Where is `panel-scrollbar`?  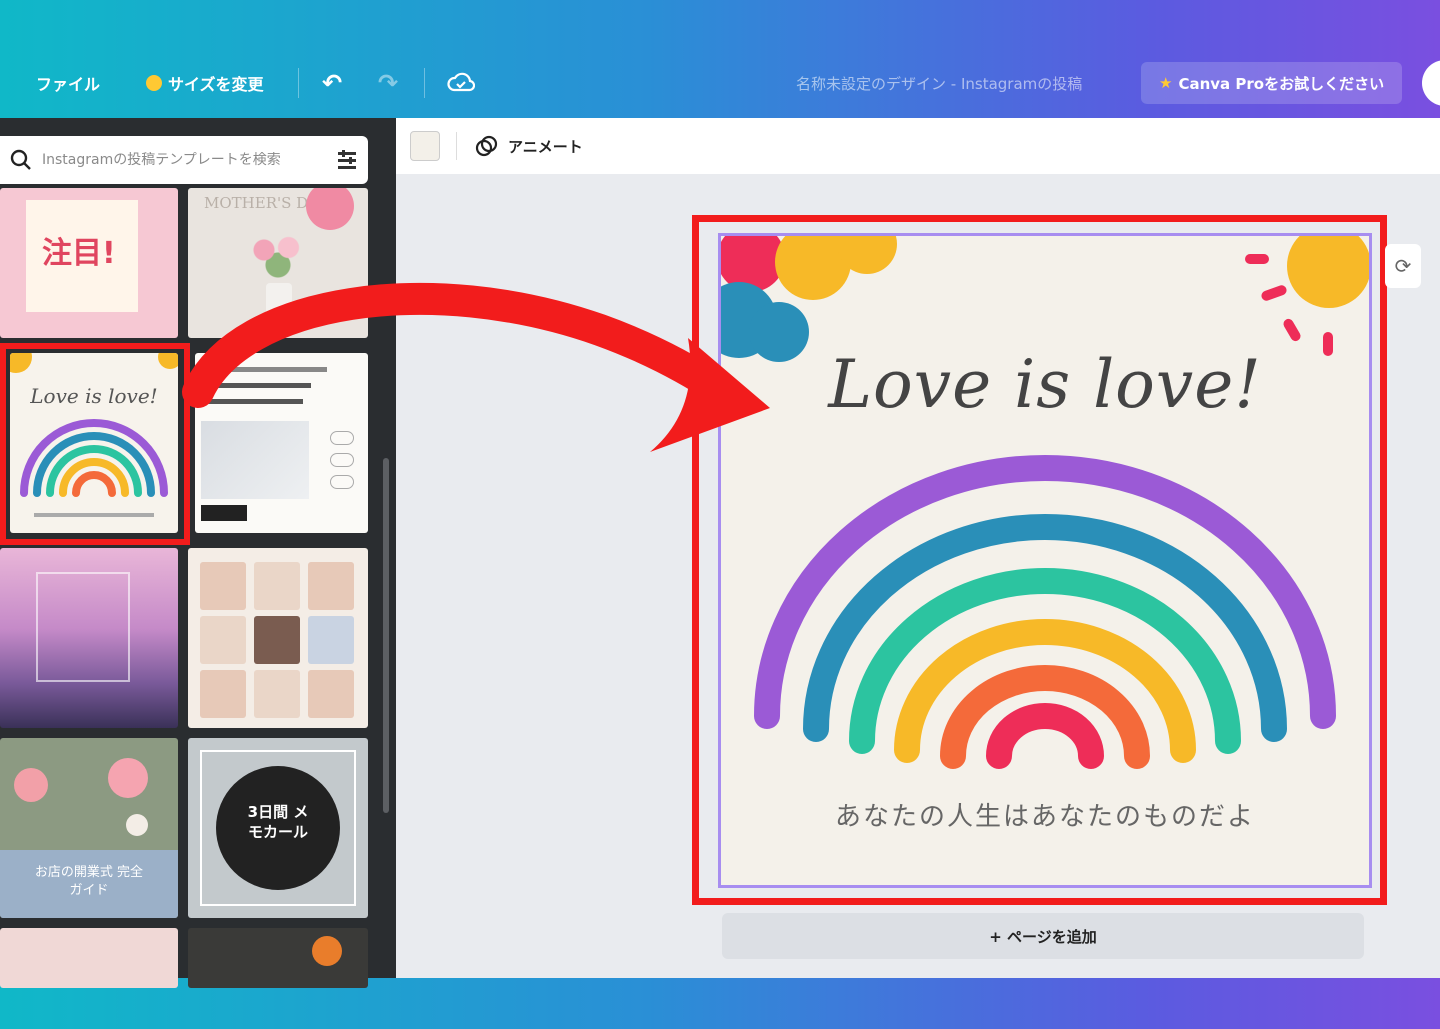
panel-scrollbar is located at coordinates (386, 635).